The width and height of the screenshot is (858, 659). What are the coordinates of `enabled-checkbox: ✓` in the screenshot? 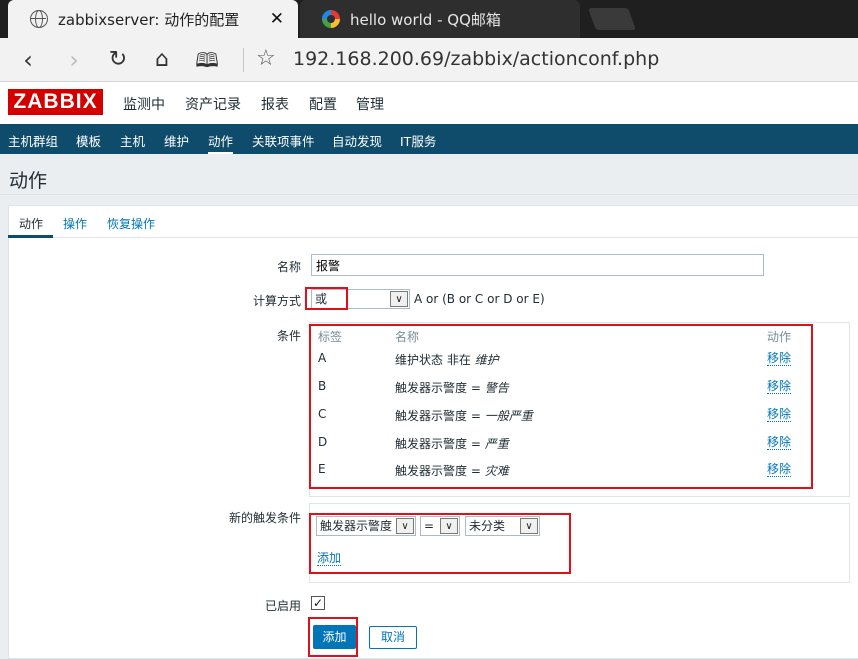 It's located at (318, 603).